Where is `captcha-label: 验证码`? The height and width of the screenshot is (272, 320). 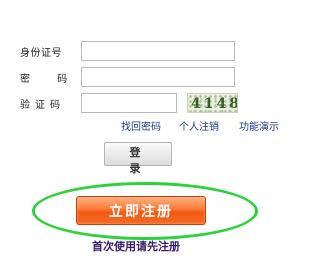
captcha-label: 验证码 is located at coordinates (42, 105).